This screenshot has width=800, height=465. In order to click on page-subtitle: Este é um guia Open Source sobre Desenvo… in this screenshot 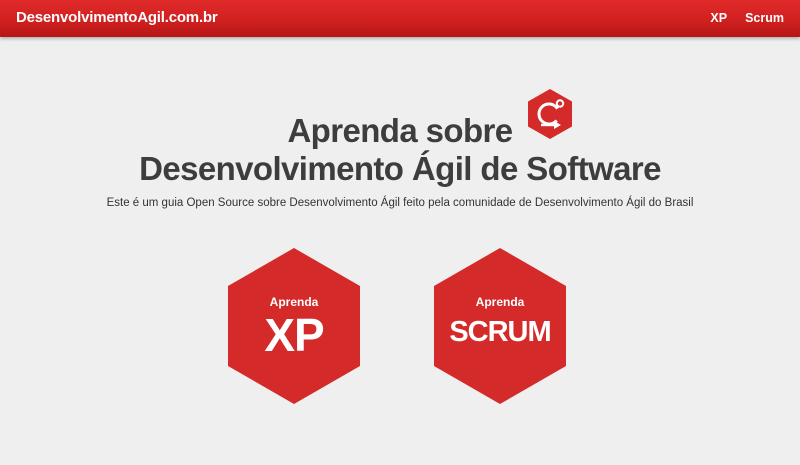, I will do `click(400, 203)`.